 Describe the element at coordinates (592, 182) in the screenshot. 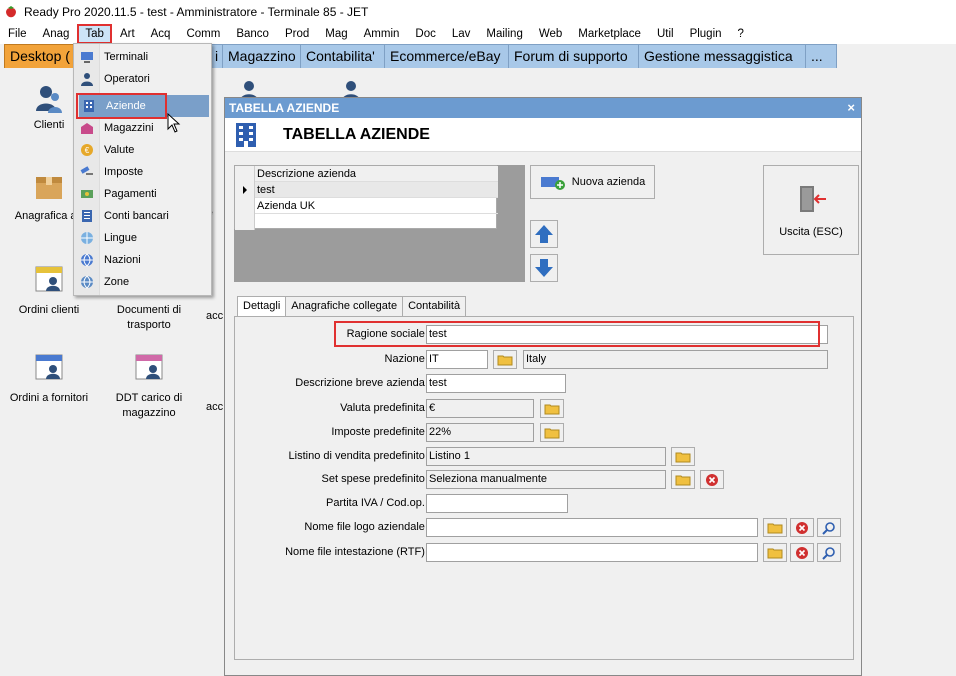

I see `nuova-azienda-button: Nuova azienda` at that location.